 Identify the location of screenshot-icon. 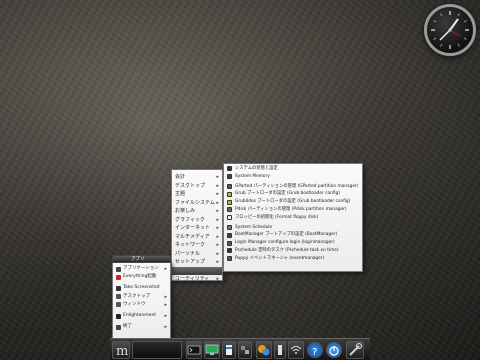
(118, 288).